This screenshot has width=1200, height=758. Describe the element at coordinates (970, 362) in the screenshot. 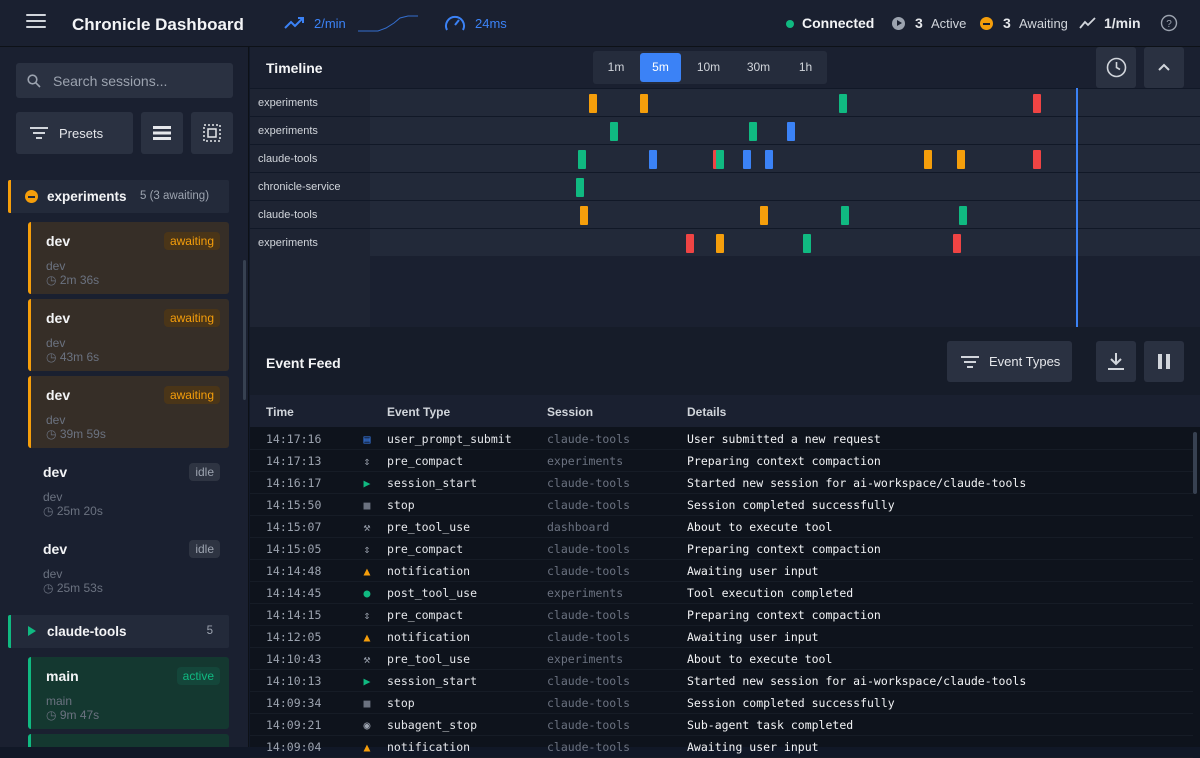

I see `filter-icon` at that location.